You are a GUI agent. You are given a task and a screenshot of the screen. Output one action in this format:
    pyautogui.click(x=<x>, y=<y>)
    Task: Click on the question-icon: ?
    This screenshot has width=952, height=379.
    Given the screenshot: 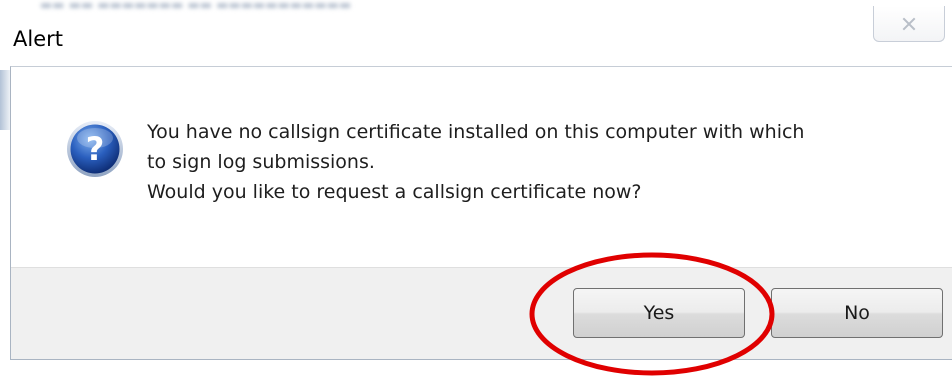 What is the action you would take?
    pyautogui.click(x=95, y=149)
    